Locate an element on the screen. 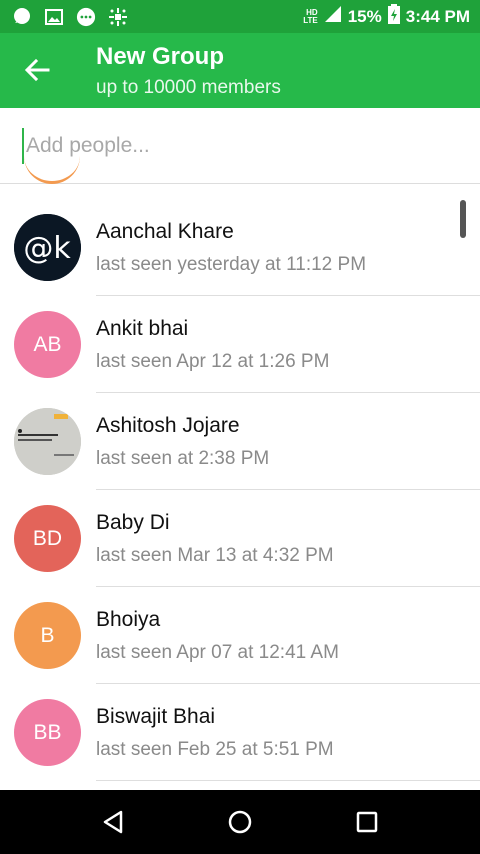  network-label: LTE is located at coordinates (310, 20).